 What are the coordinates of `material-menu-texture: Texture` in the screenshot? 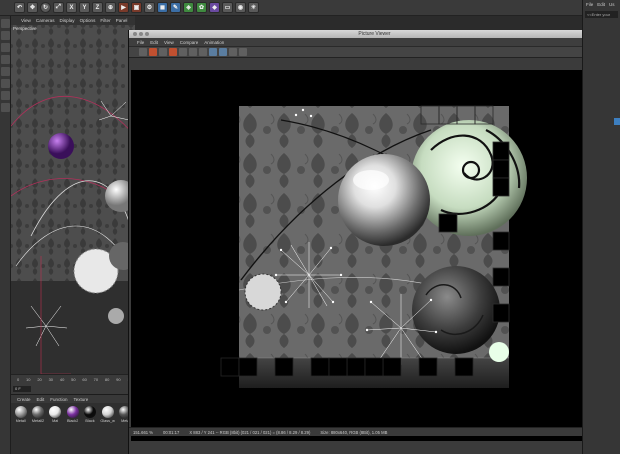 It's located at (81, 399).